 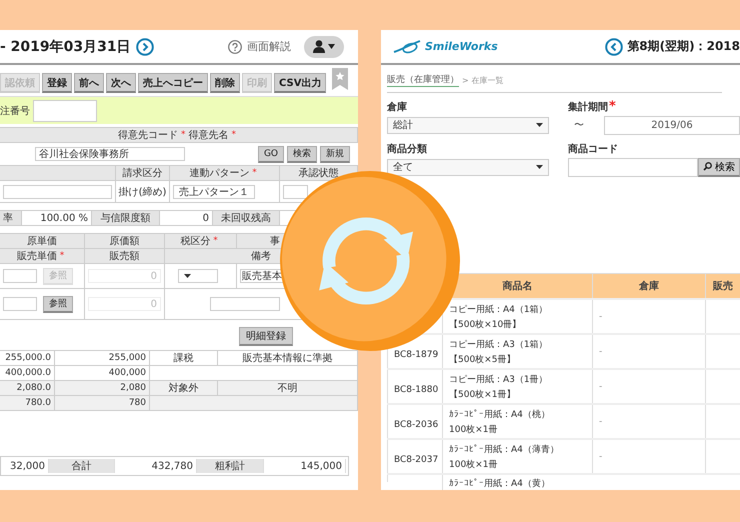 I want to click on table-cell: BC8-2037, so click(x=416, y=460).